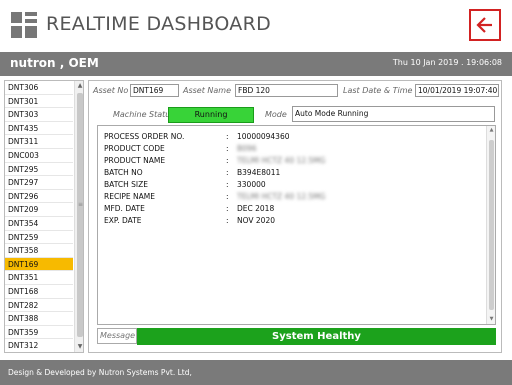 Image resolution: width=512 pixels, height=385 pixels. I want to click on detail-key: PRODUCT NAME, so click(135, 160).